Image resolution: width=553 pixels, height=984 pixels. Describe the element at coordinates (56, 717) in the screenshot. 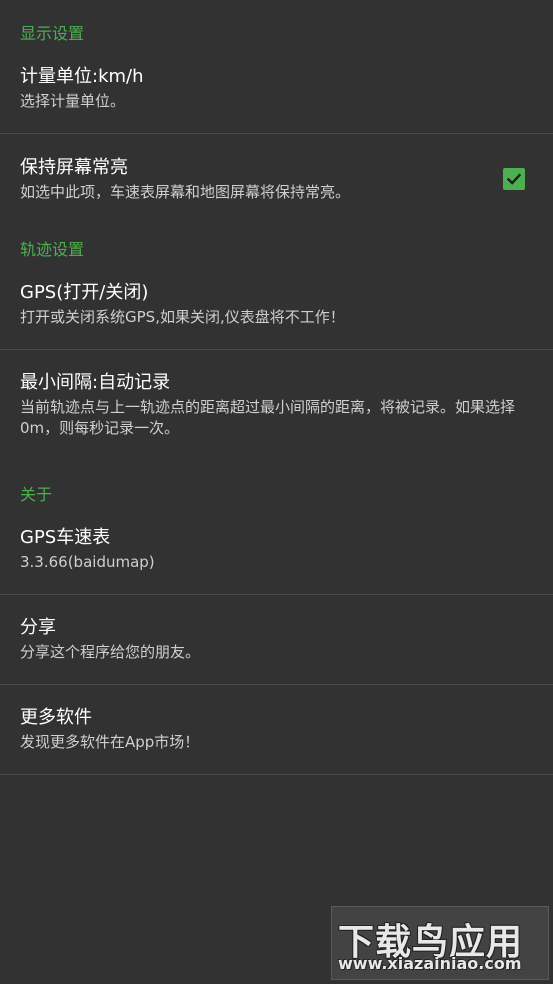

I see `pref-more-apps-title: 更多软件` at that location.